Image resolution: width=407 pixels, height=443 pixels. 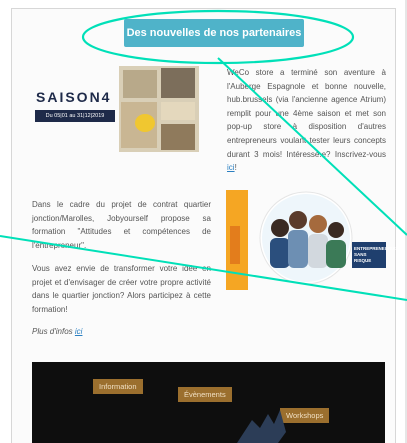 I want to click on saison4-image: SAISON4 Du 05|01 au 31|12|2019, so click(x=122, y=111).